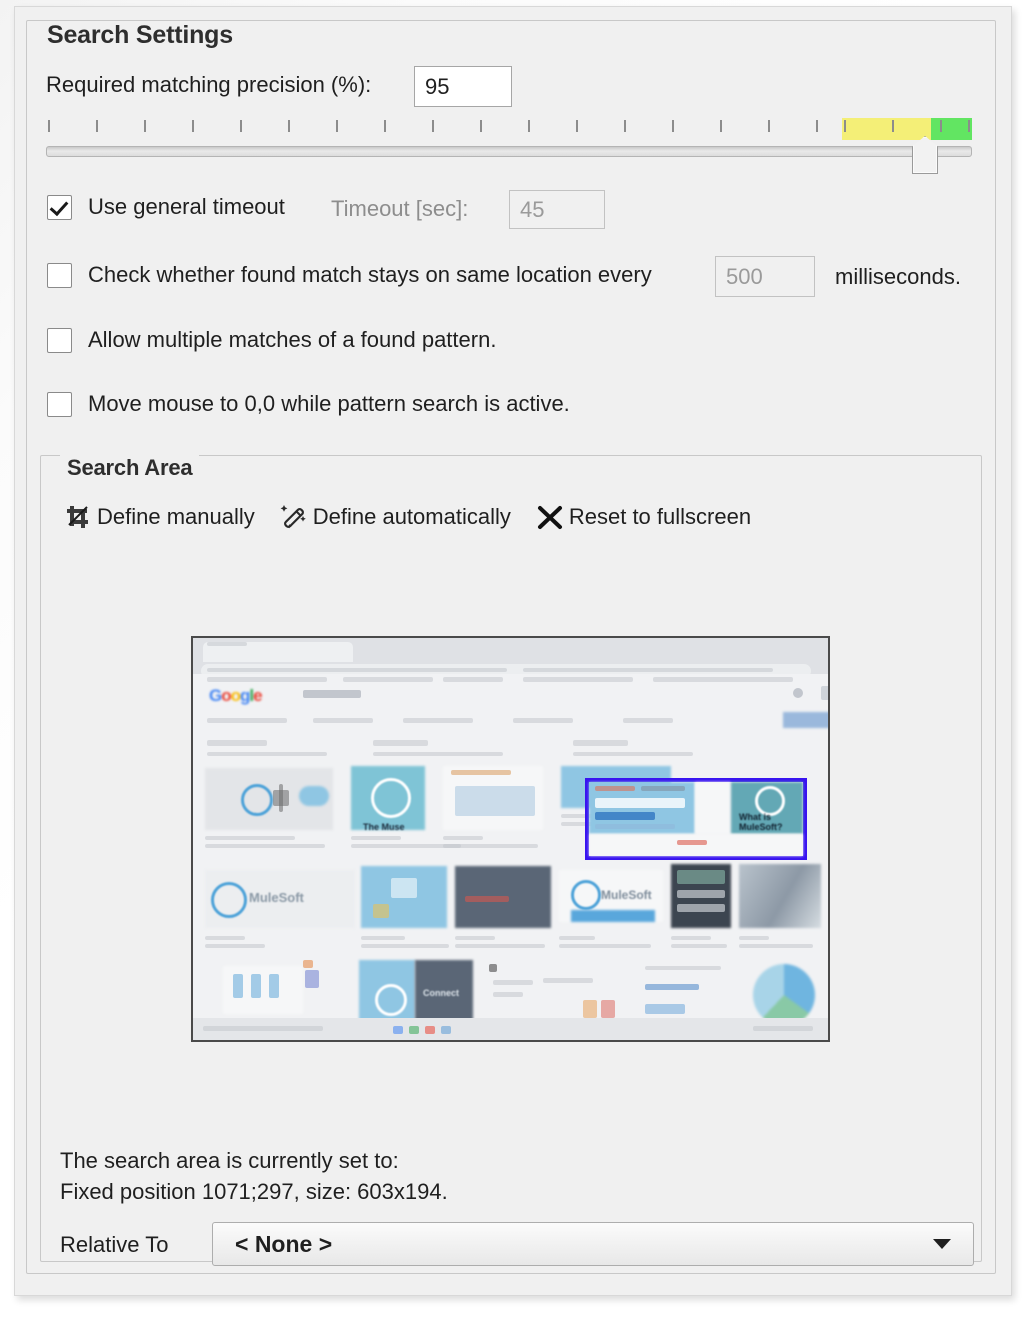  What do you see at coordinates (284, 1243) in the screenshot?
I see `relative-to-value: < None >` at bounding box center [284, 1243].